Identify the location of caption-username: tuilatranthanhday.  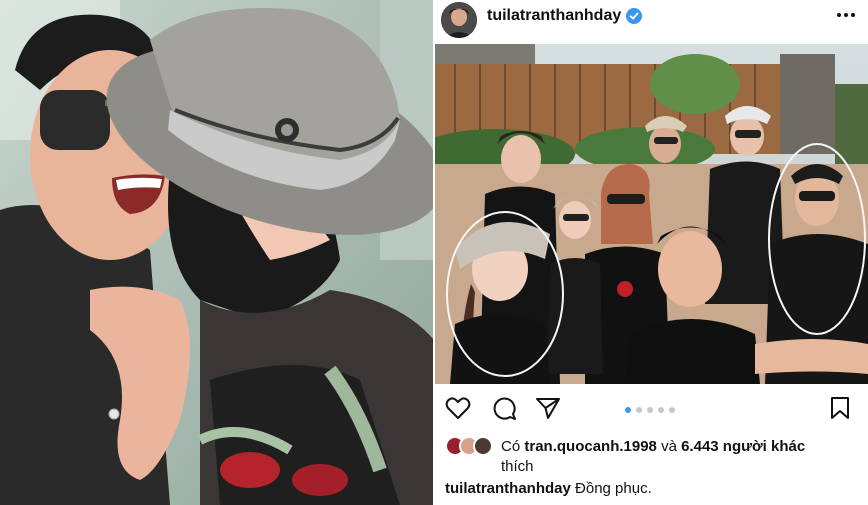
(508, 488).